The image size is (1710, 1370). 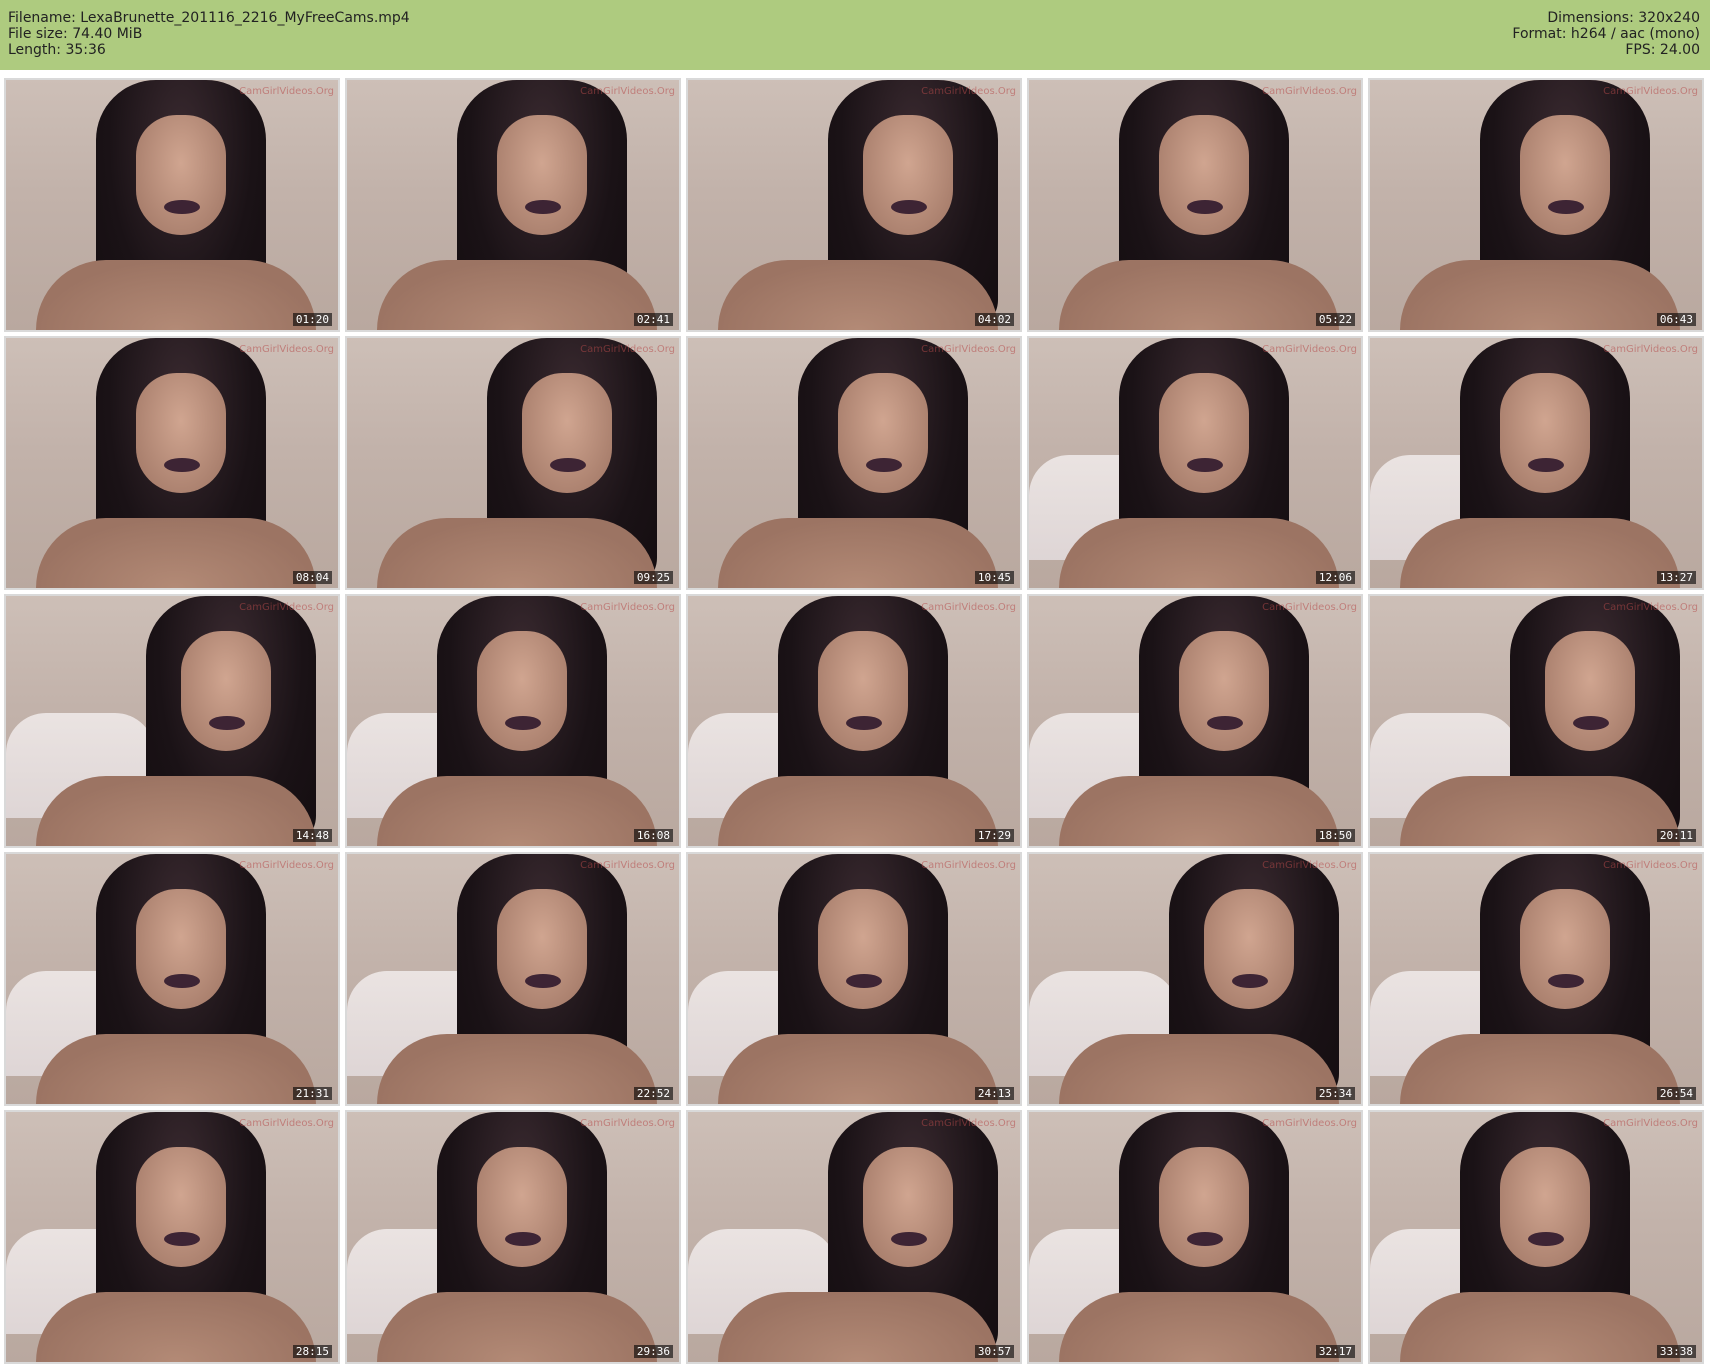 I want to click on timestamp-label: 16:08, so click(x=653, y=835).